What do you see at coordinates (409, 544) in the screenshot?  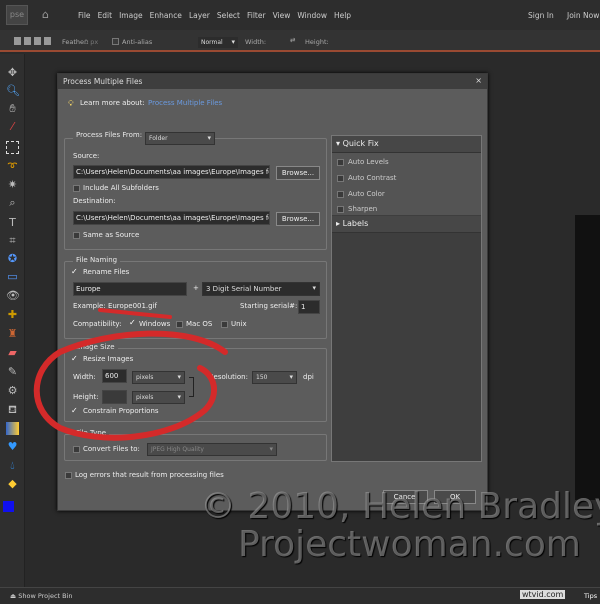 I see `watermark-line2: Projectwoman.com` at bounding box center [409, 544].